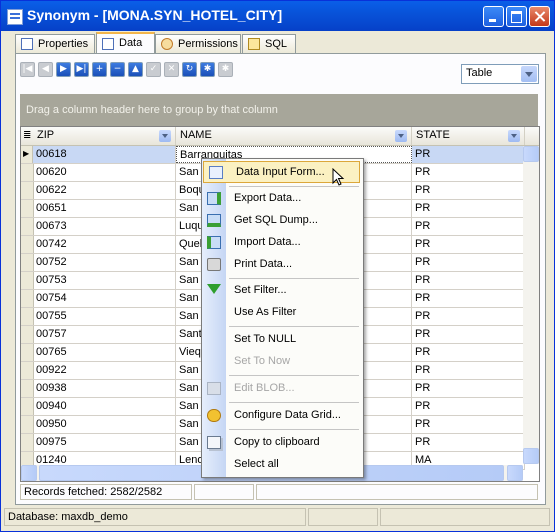  What do you see at coordinates (104, 244) in the screenshot?
I see `cell-zip: 00742` at bounding box center [104, 244].